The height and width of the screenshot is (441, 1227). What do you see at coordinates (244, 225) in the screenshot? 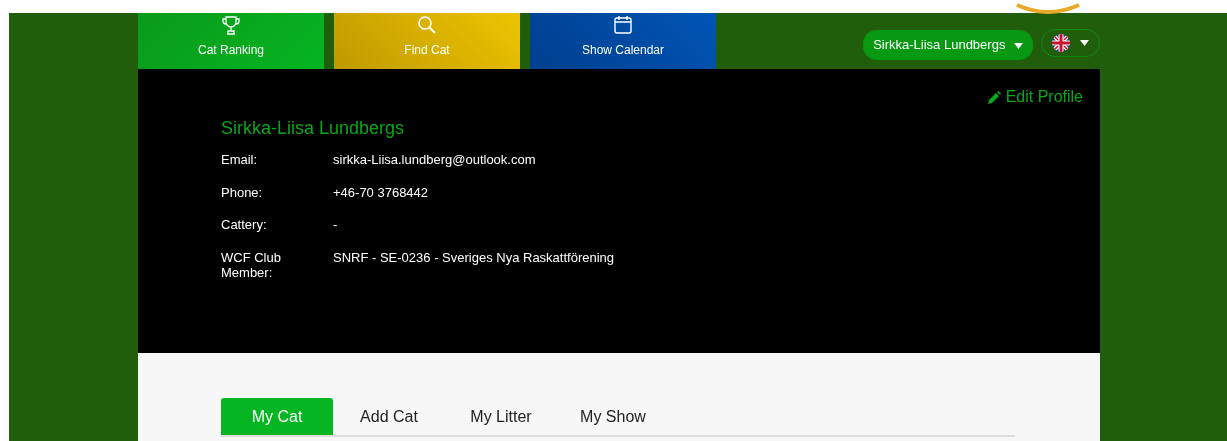
I see `field-label: Cattery:` at bounding box center [244, 225].